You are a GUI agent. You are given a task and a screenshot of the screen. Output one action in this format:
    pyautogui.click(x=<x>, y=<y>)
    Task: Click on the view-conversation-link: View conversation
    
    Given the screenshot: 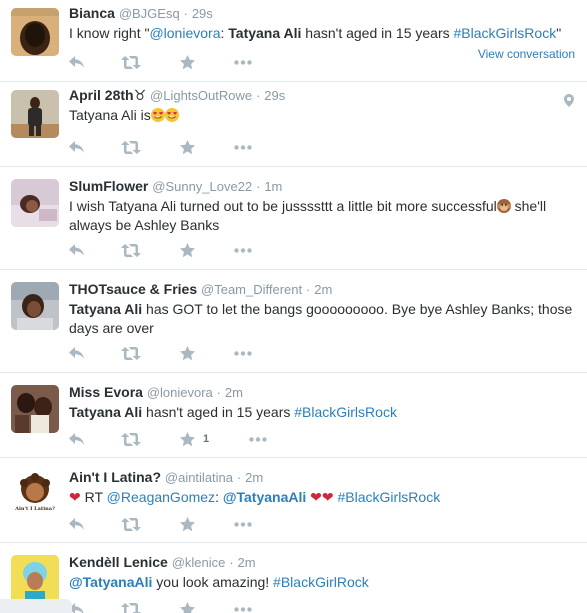 What is the action you would take?
    pyautogui.click(x=526, y=54)
    